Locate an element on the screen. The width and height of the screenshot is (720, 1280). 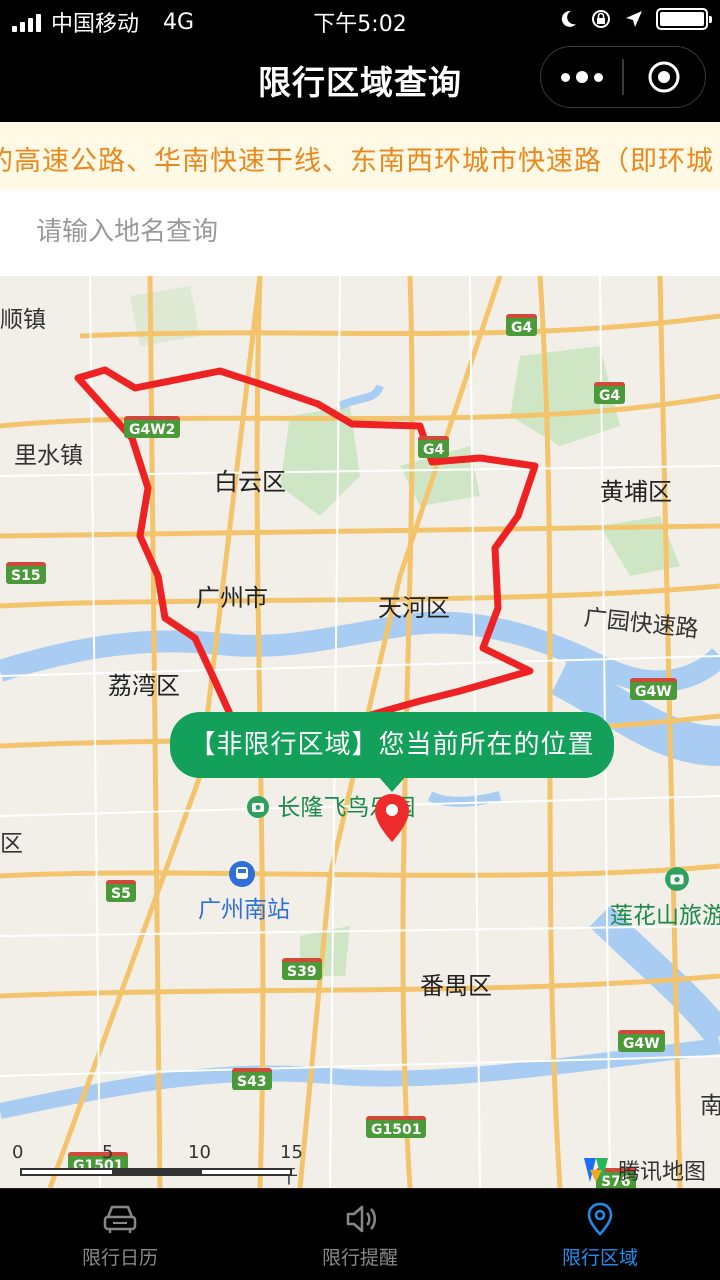
moon-icon is located at coordinates (568, 18).